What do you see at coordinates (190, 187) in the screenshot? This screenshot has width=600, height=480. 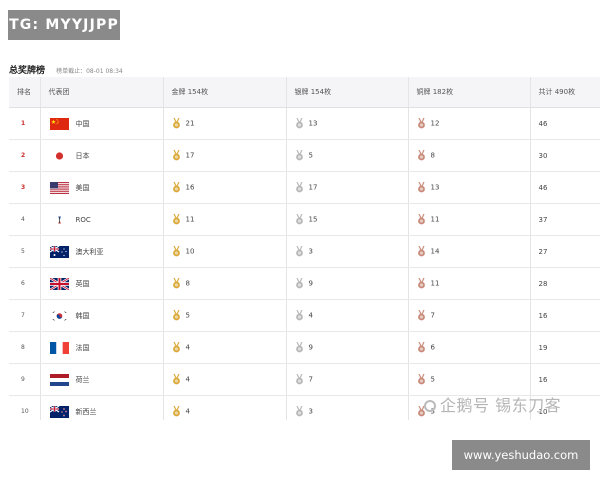 I see `gold-count: 16` at bounding box center [190, 187].